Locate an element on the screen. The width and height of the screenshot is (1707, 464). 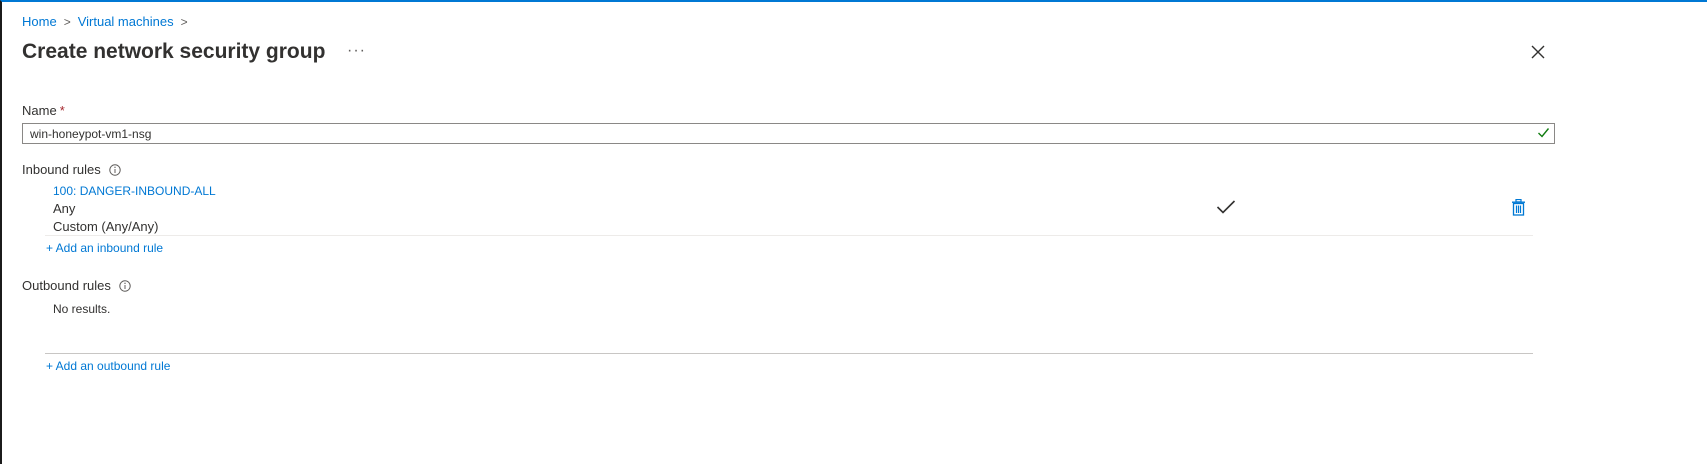
trash-icon is located at coordinates (1518, 207).